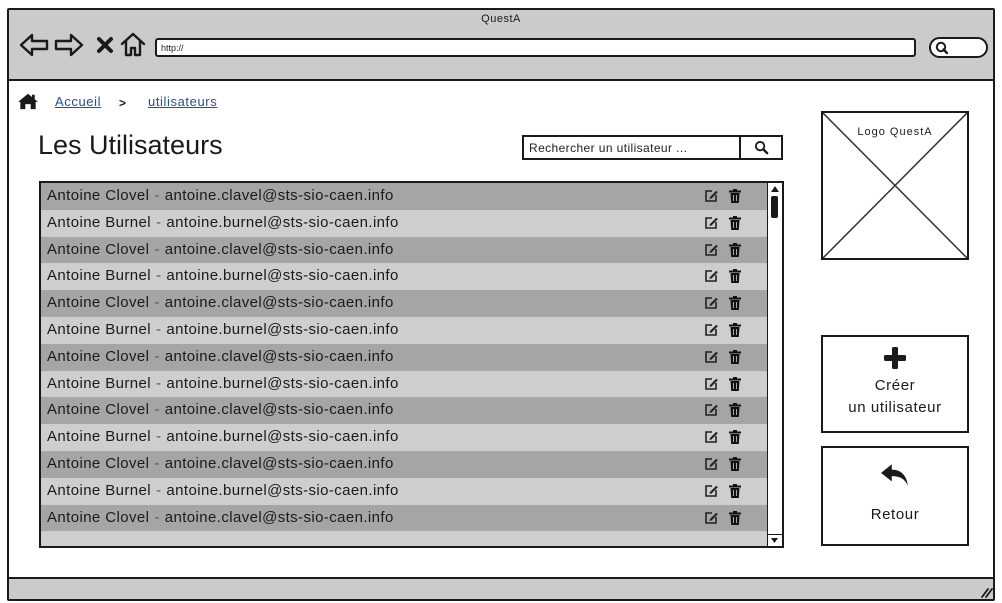 This screenshot has width=1002, height=603. I want to click on search-button, so click(760, 147).